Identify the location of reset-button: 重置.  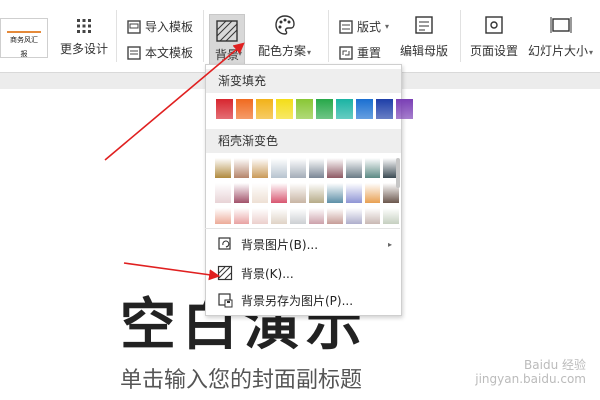
(359, 52).